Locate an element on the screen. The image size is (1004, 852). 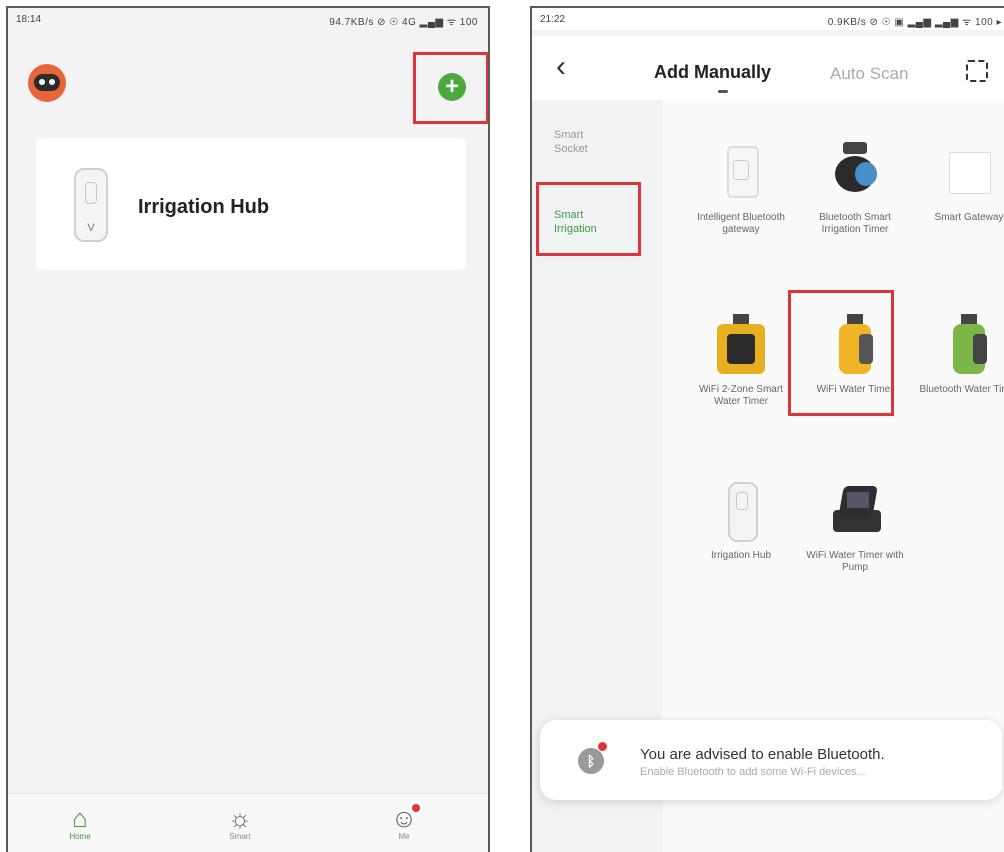
status-time: 18:14 is located at coordinates (29, 19).